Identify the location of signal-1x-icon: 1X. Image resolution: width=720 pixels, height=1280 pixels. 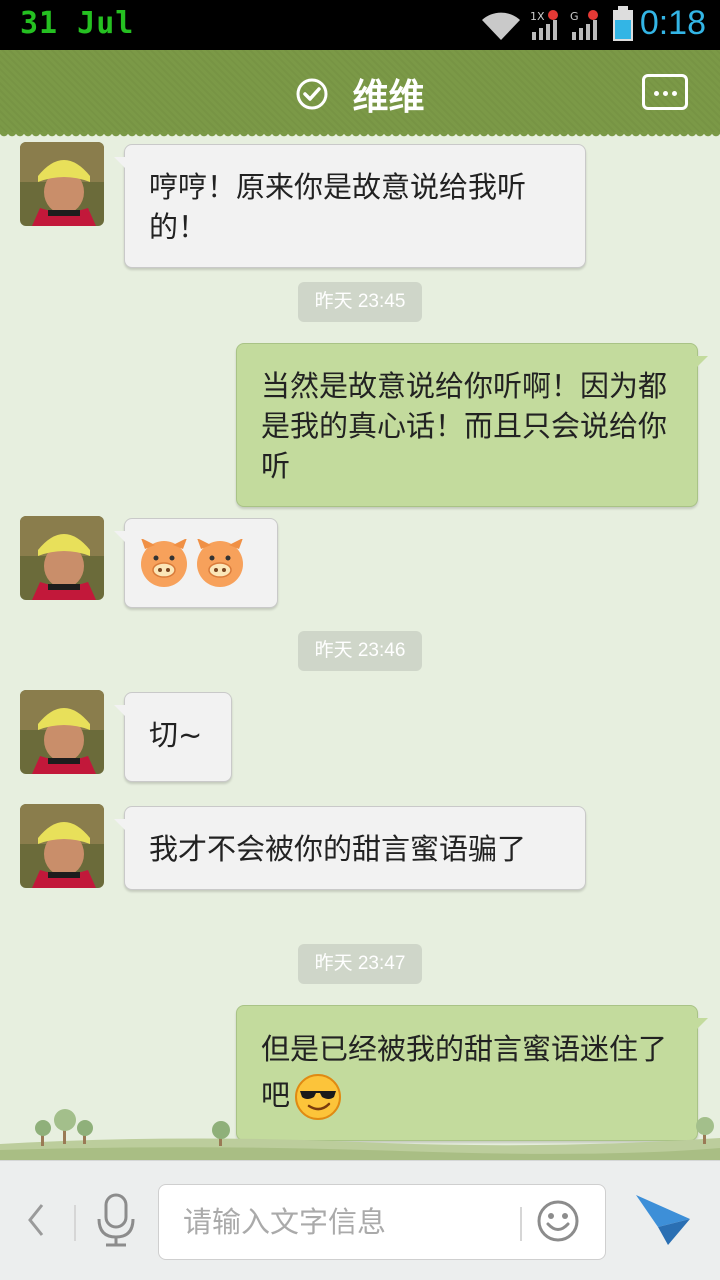
(544, 25).